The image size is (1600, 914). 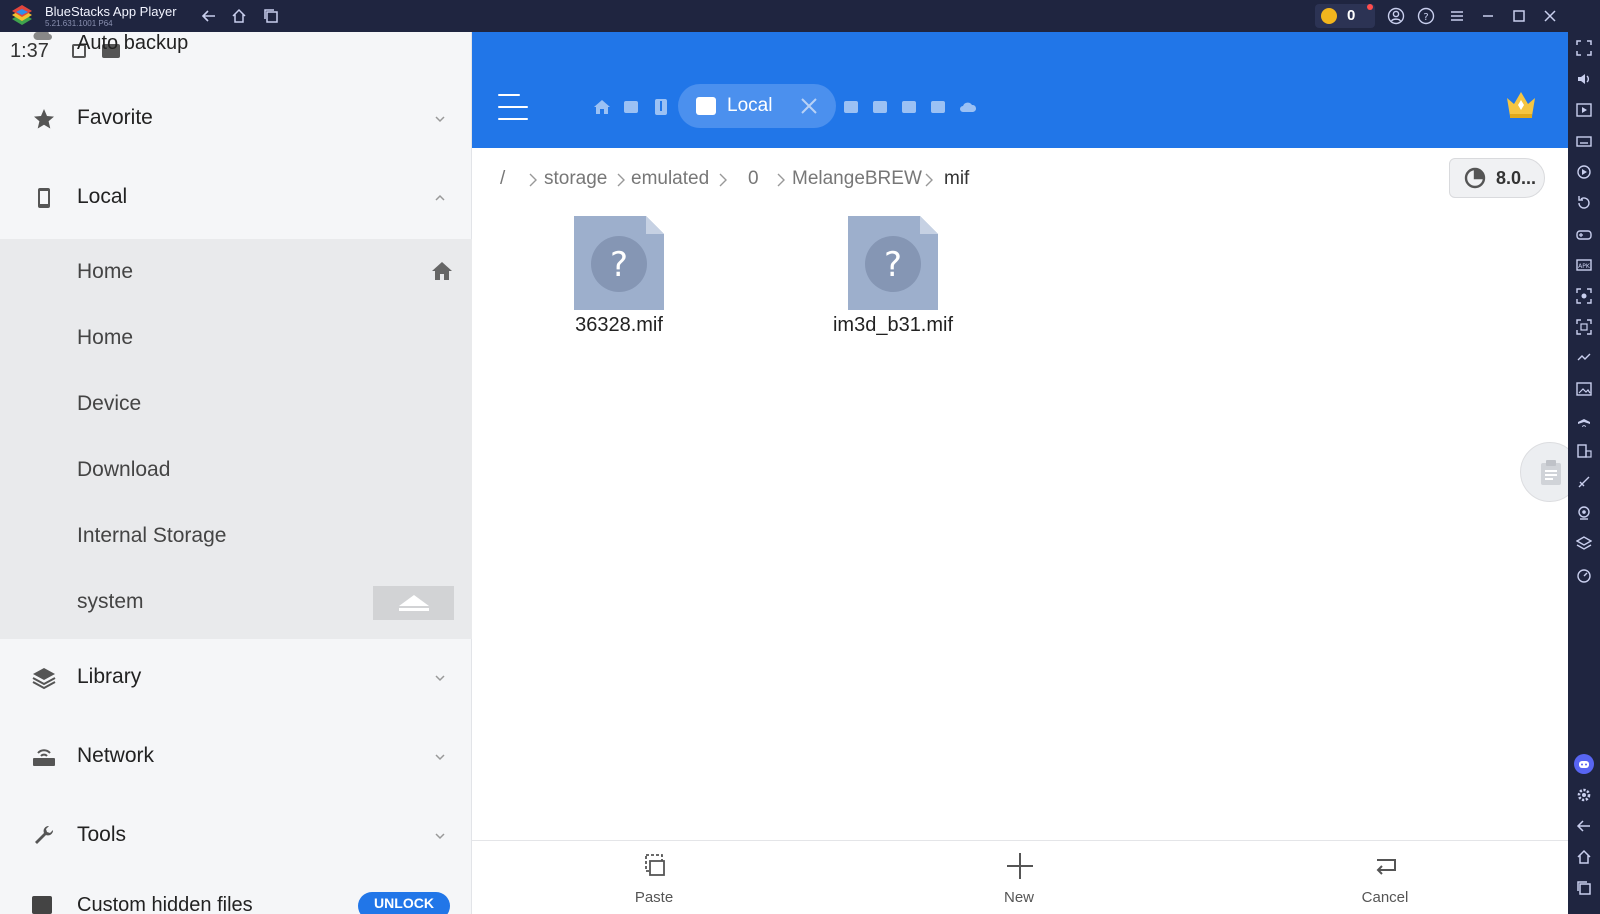 What do you see at coordinates (1385, 877) in the screenshot?
I see `cancel-button: Cancel` at bounding box center [1385, 877].